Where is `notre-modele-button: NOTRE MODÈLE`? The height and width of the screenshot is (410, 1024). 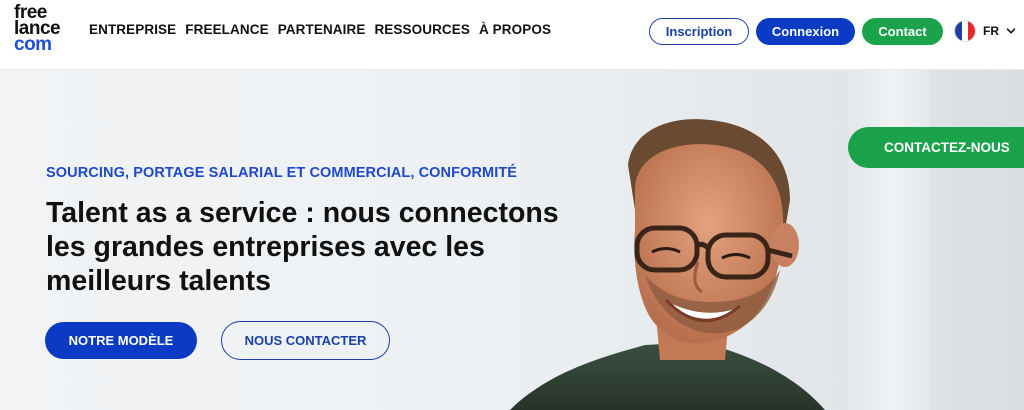
notre-modele-button: NOTRE MODÈLE is located at coordinates (121, 340).